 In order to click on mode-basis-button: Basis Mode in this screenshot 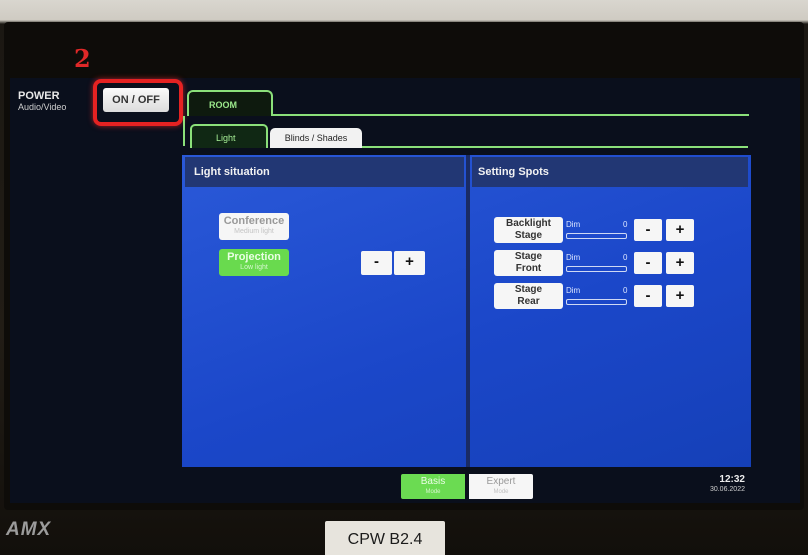, I will do `click(433, 486)`.